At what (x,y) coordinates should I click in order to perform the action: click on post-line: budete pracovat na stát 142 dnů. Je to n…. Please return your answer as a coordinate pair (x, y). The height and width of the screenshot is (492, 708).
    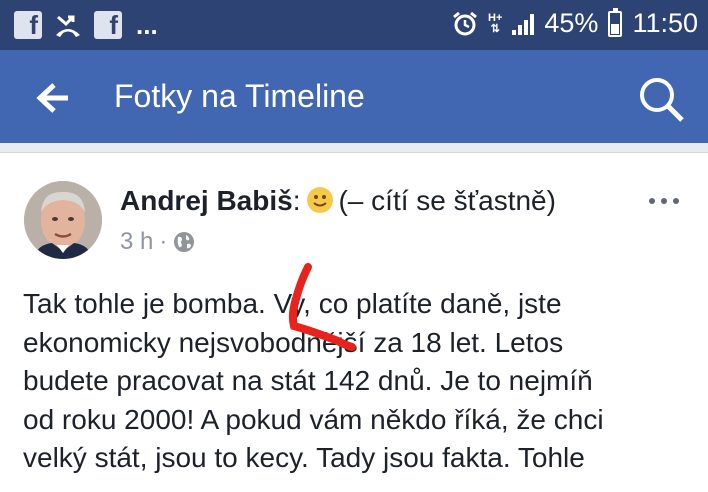
    Looking at the image, I should click on (308, 380).